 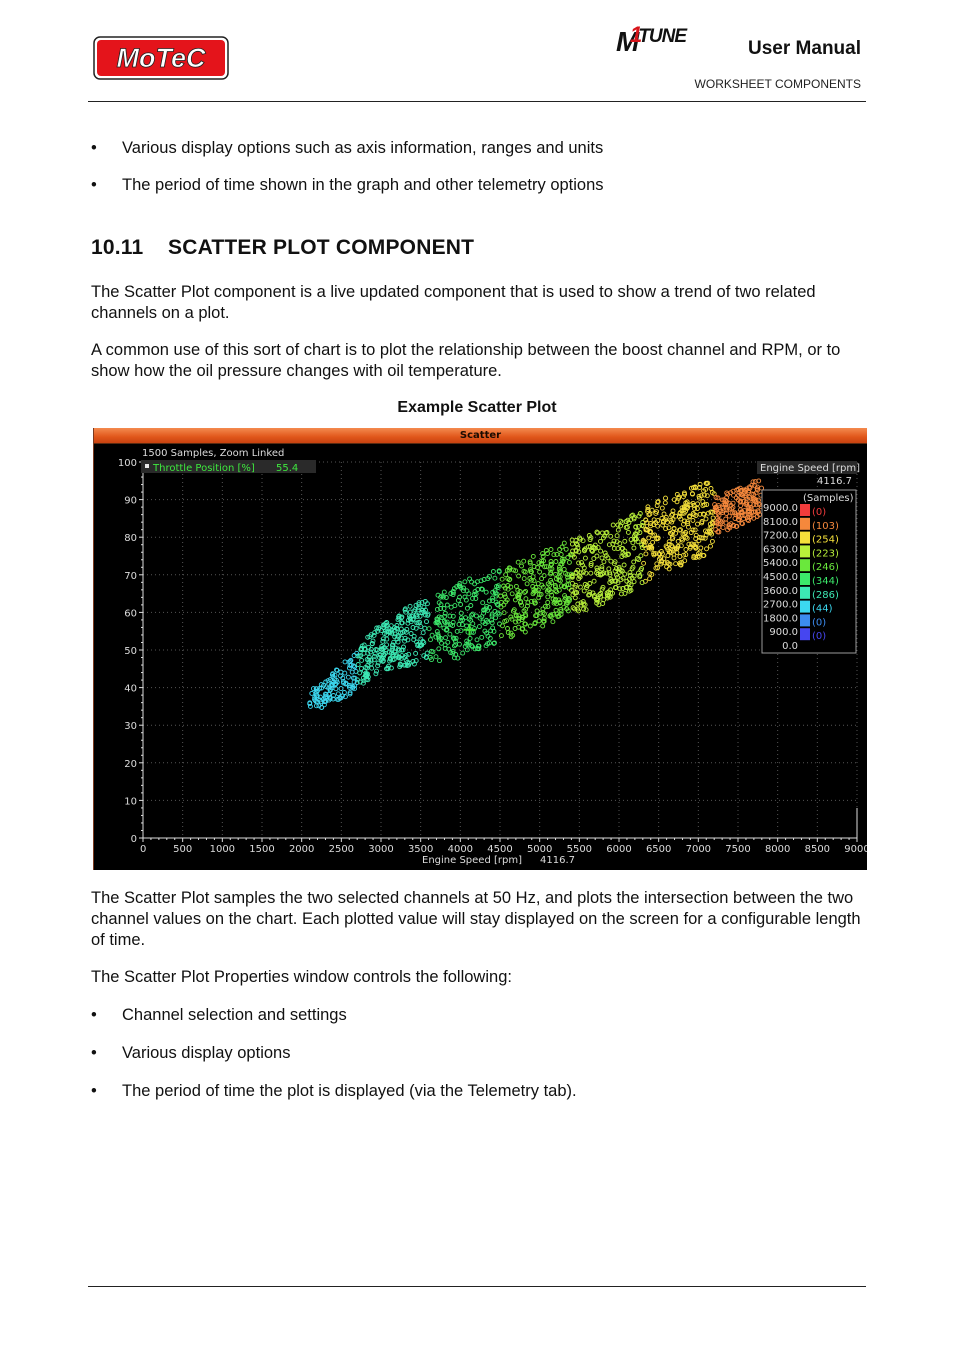 I want to click on y-tick-label: 80, so click(x=130, y=538).